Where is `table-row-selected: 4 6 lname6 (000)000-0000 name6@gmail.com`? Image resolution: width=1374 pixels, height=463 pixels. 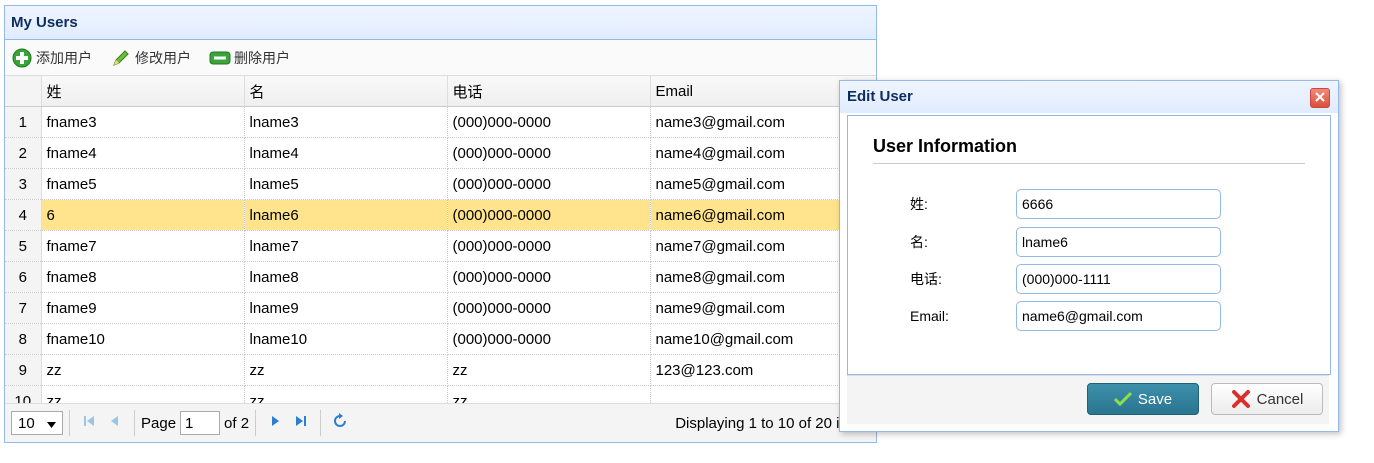
table-row-selected: 4 6 lname6 (000)000-0000 name6@gmail.com is located at coordinates (440, 215).